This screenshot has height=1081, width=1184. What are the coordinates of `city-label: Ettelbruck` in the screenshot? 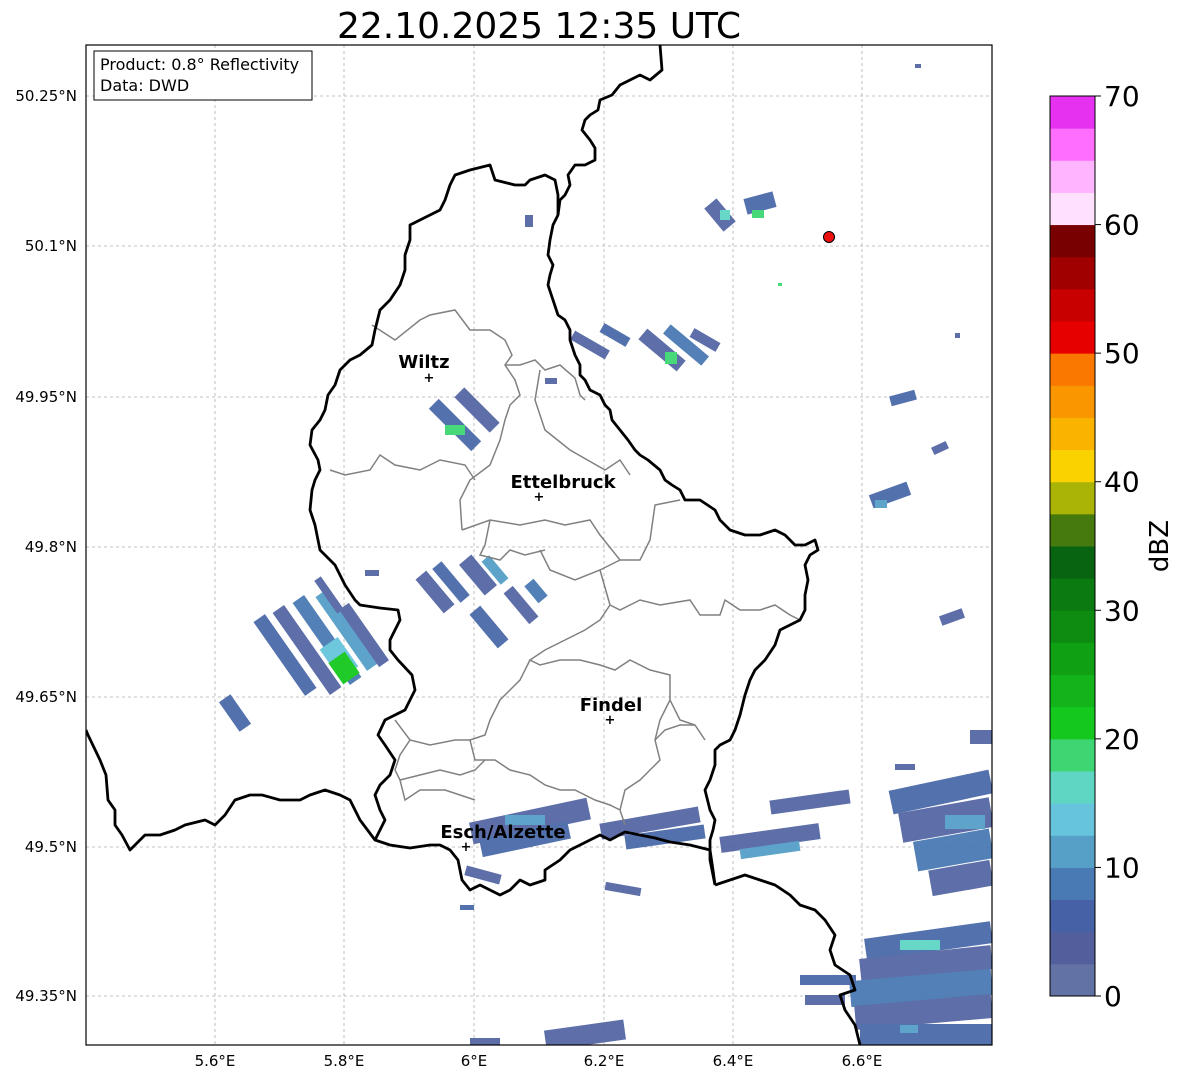 It's located at (563, 482).